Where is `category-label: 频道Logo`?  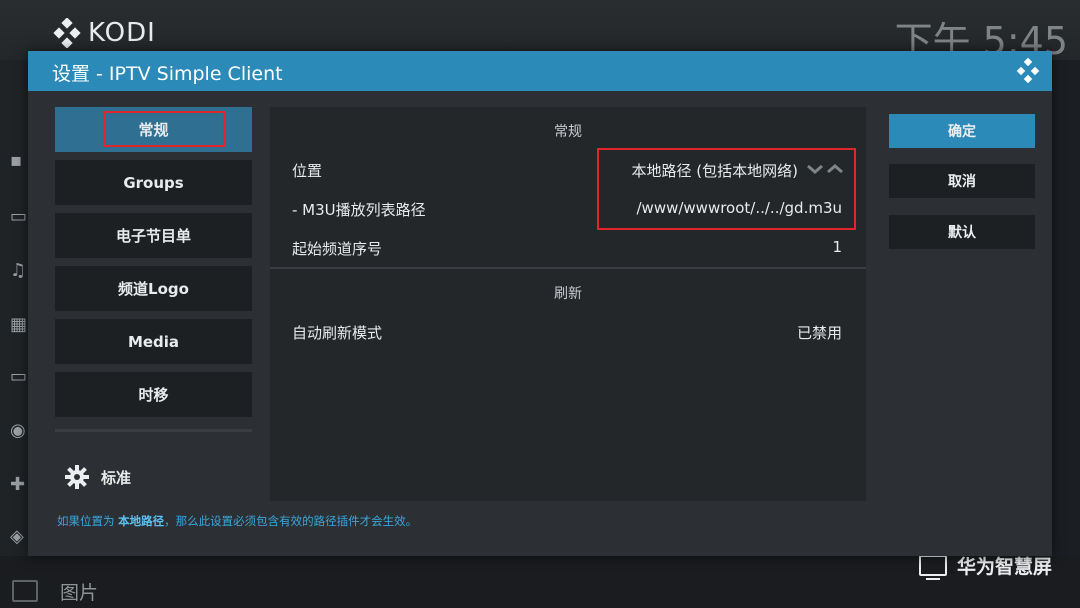
category-label: 频道Logo is located at coordinates (153, 289).